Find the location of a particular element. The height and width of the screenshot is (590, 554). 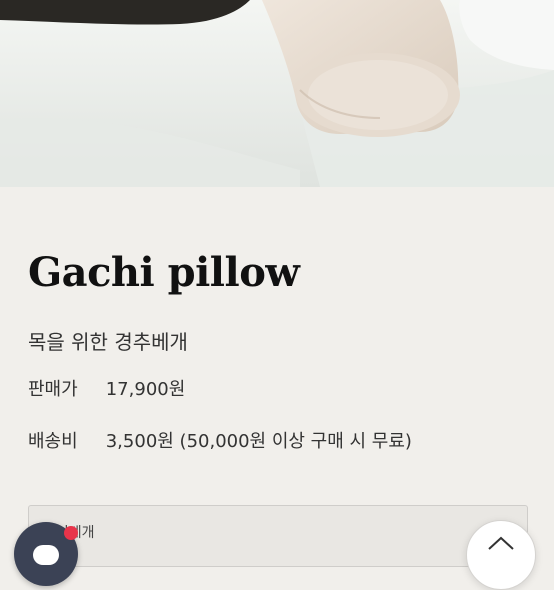

price-value: 17,900원 is located at coordinates (145, 389).